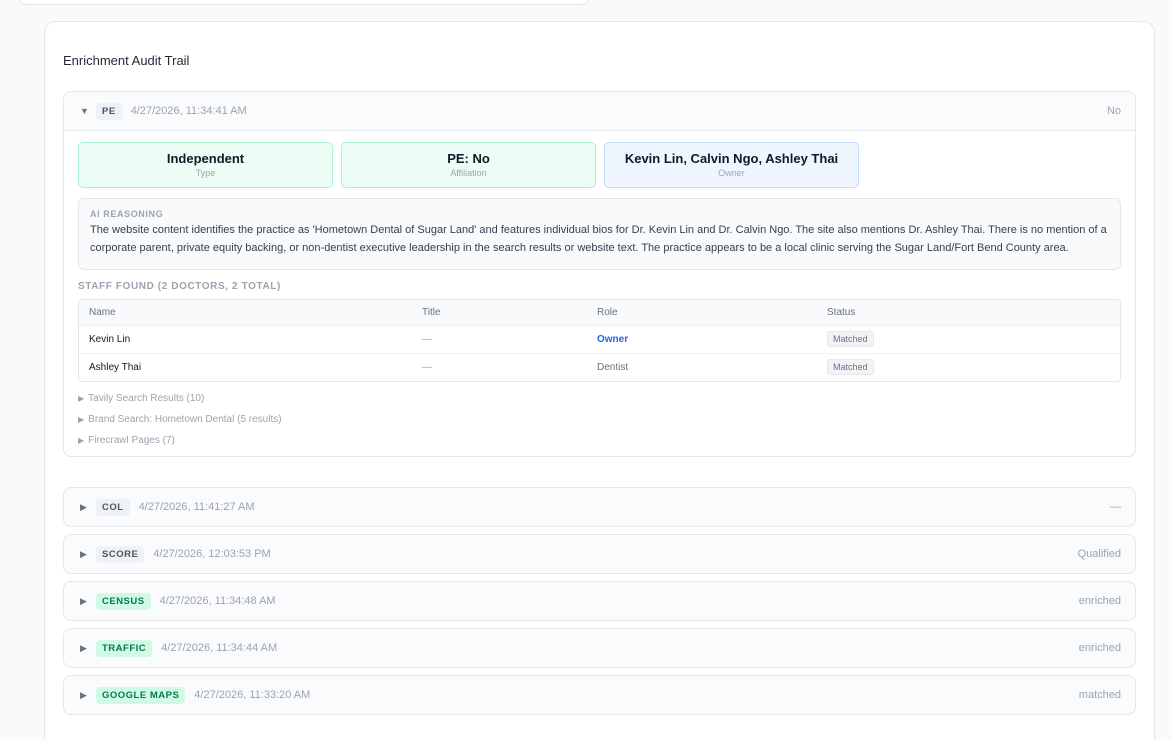 The image size is (1172, 740). I want to click on card-label: Type, so click(205, 173).